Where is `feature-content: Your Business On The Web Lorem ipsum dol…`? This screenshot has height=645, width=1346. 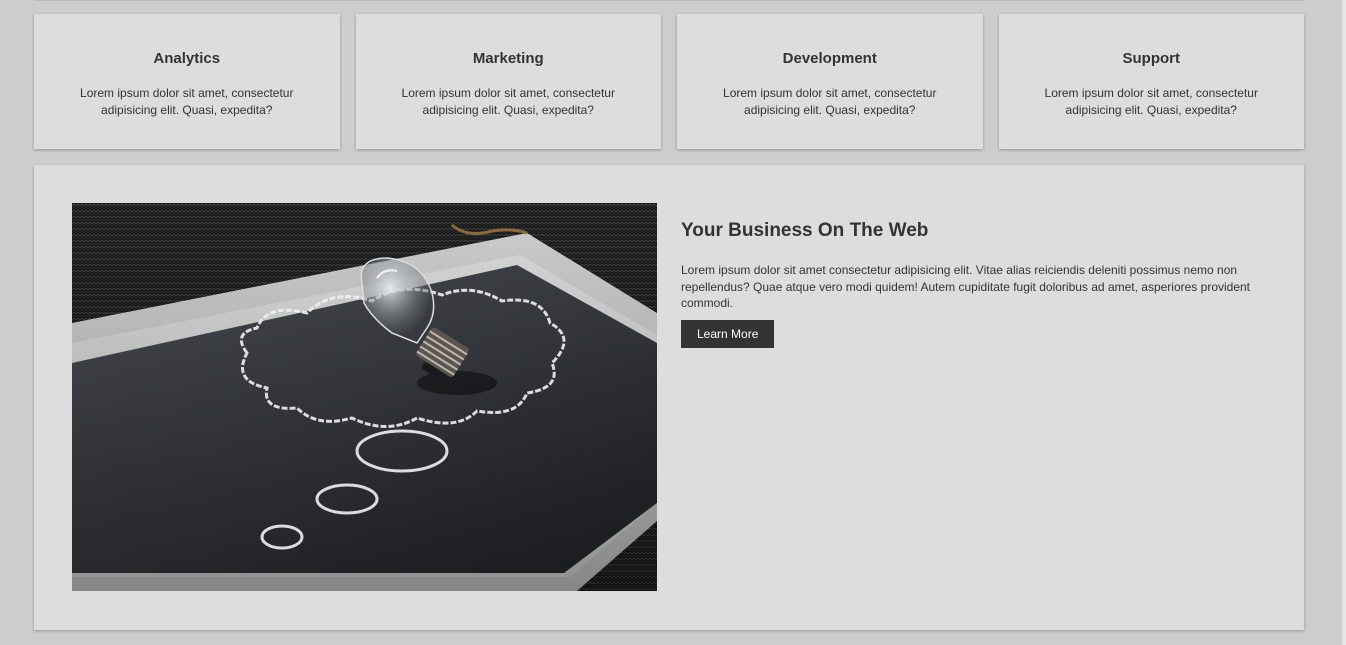 feature-content: Your Business On The Web Lorem ipsum dol… is located at coordinates (976, 284).